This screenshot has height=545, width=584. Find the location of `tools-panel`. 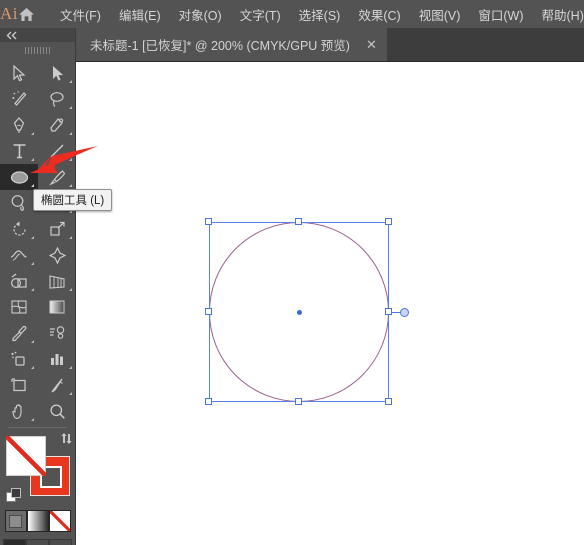

tools-panel is located at coordinates (38, 286).